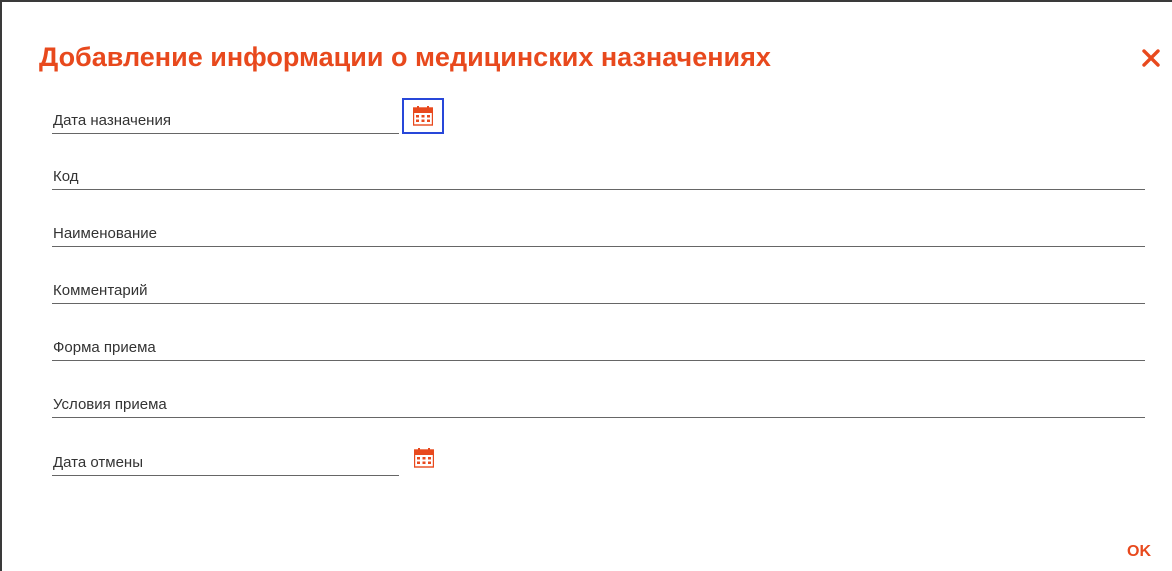 Image resolution: width=1172 pixels, height=571 pixels. Describe the element at coordinates (66, 176) in the screenshot. I see `code-label: Код` at that location.